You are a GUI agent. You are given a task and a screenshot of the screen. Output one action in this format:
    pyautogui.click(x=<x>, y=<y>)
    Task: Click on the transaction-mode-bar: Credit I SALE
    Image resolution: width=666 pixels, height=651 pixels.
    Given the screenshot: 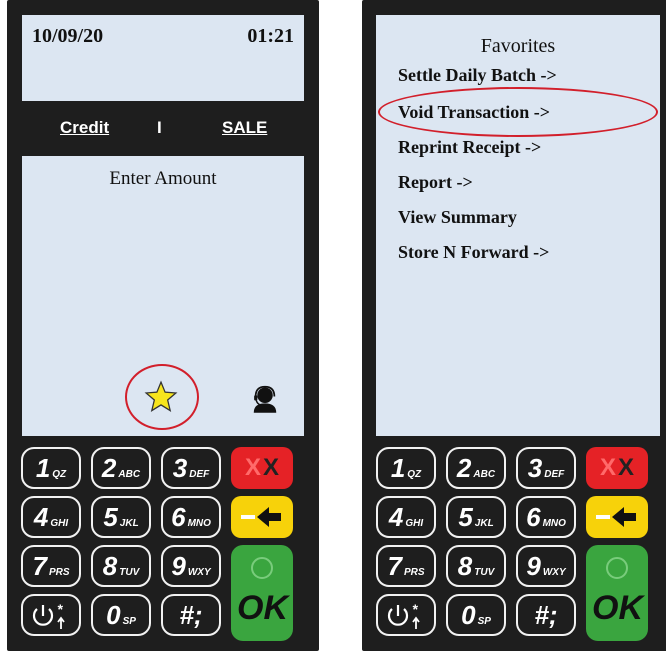 What is the action you would take?
    pyautogui.click(x=163, y=130)
    